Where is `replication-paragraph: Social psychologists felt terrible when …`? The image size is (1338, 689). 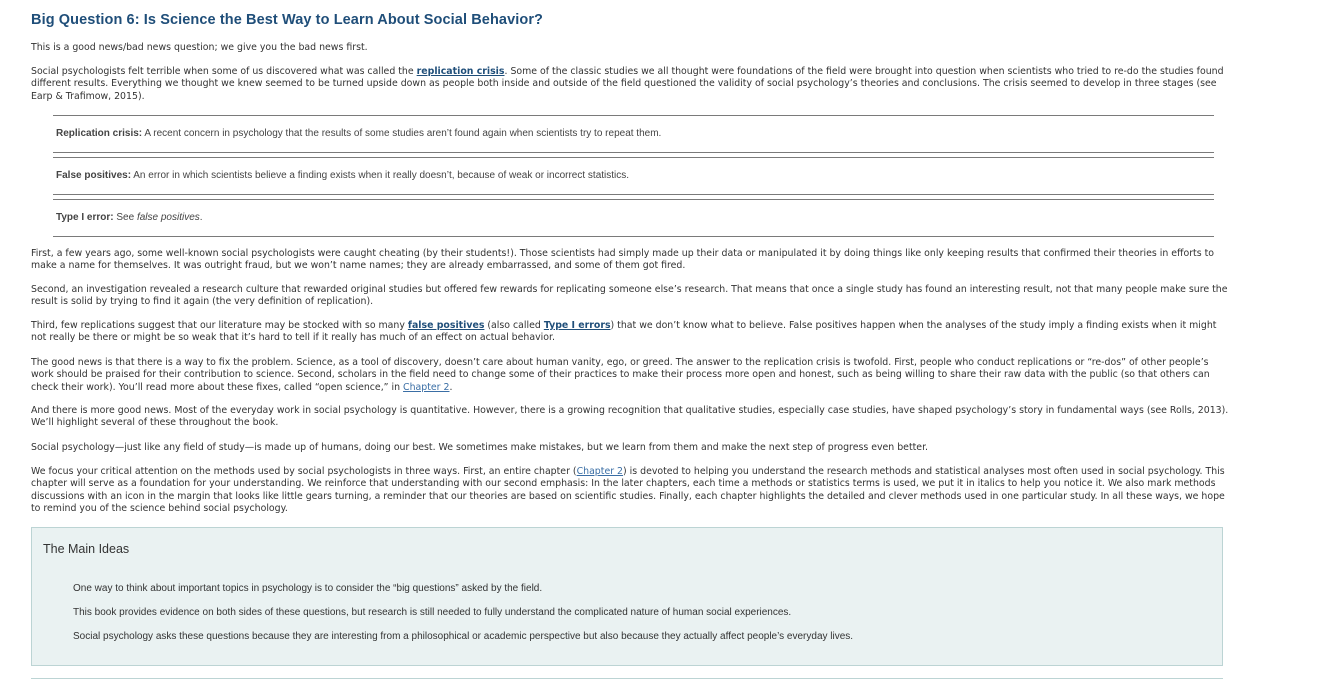 replication-paragraph: Social psychologists felt terrible when … is located at coordinates (631, 84).